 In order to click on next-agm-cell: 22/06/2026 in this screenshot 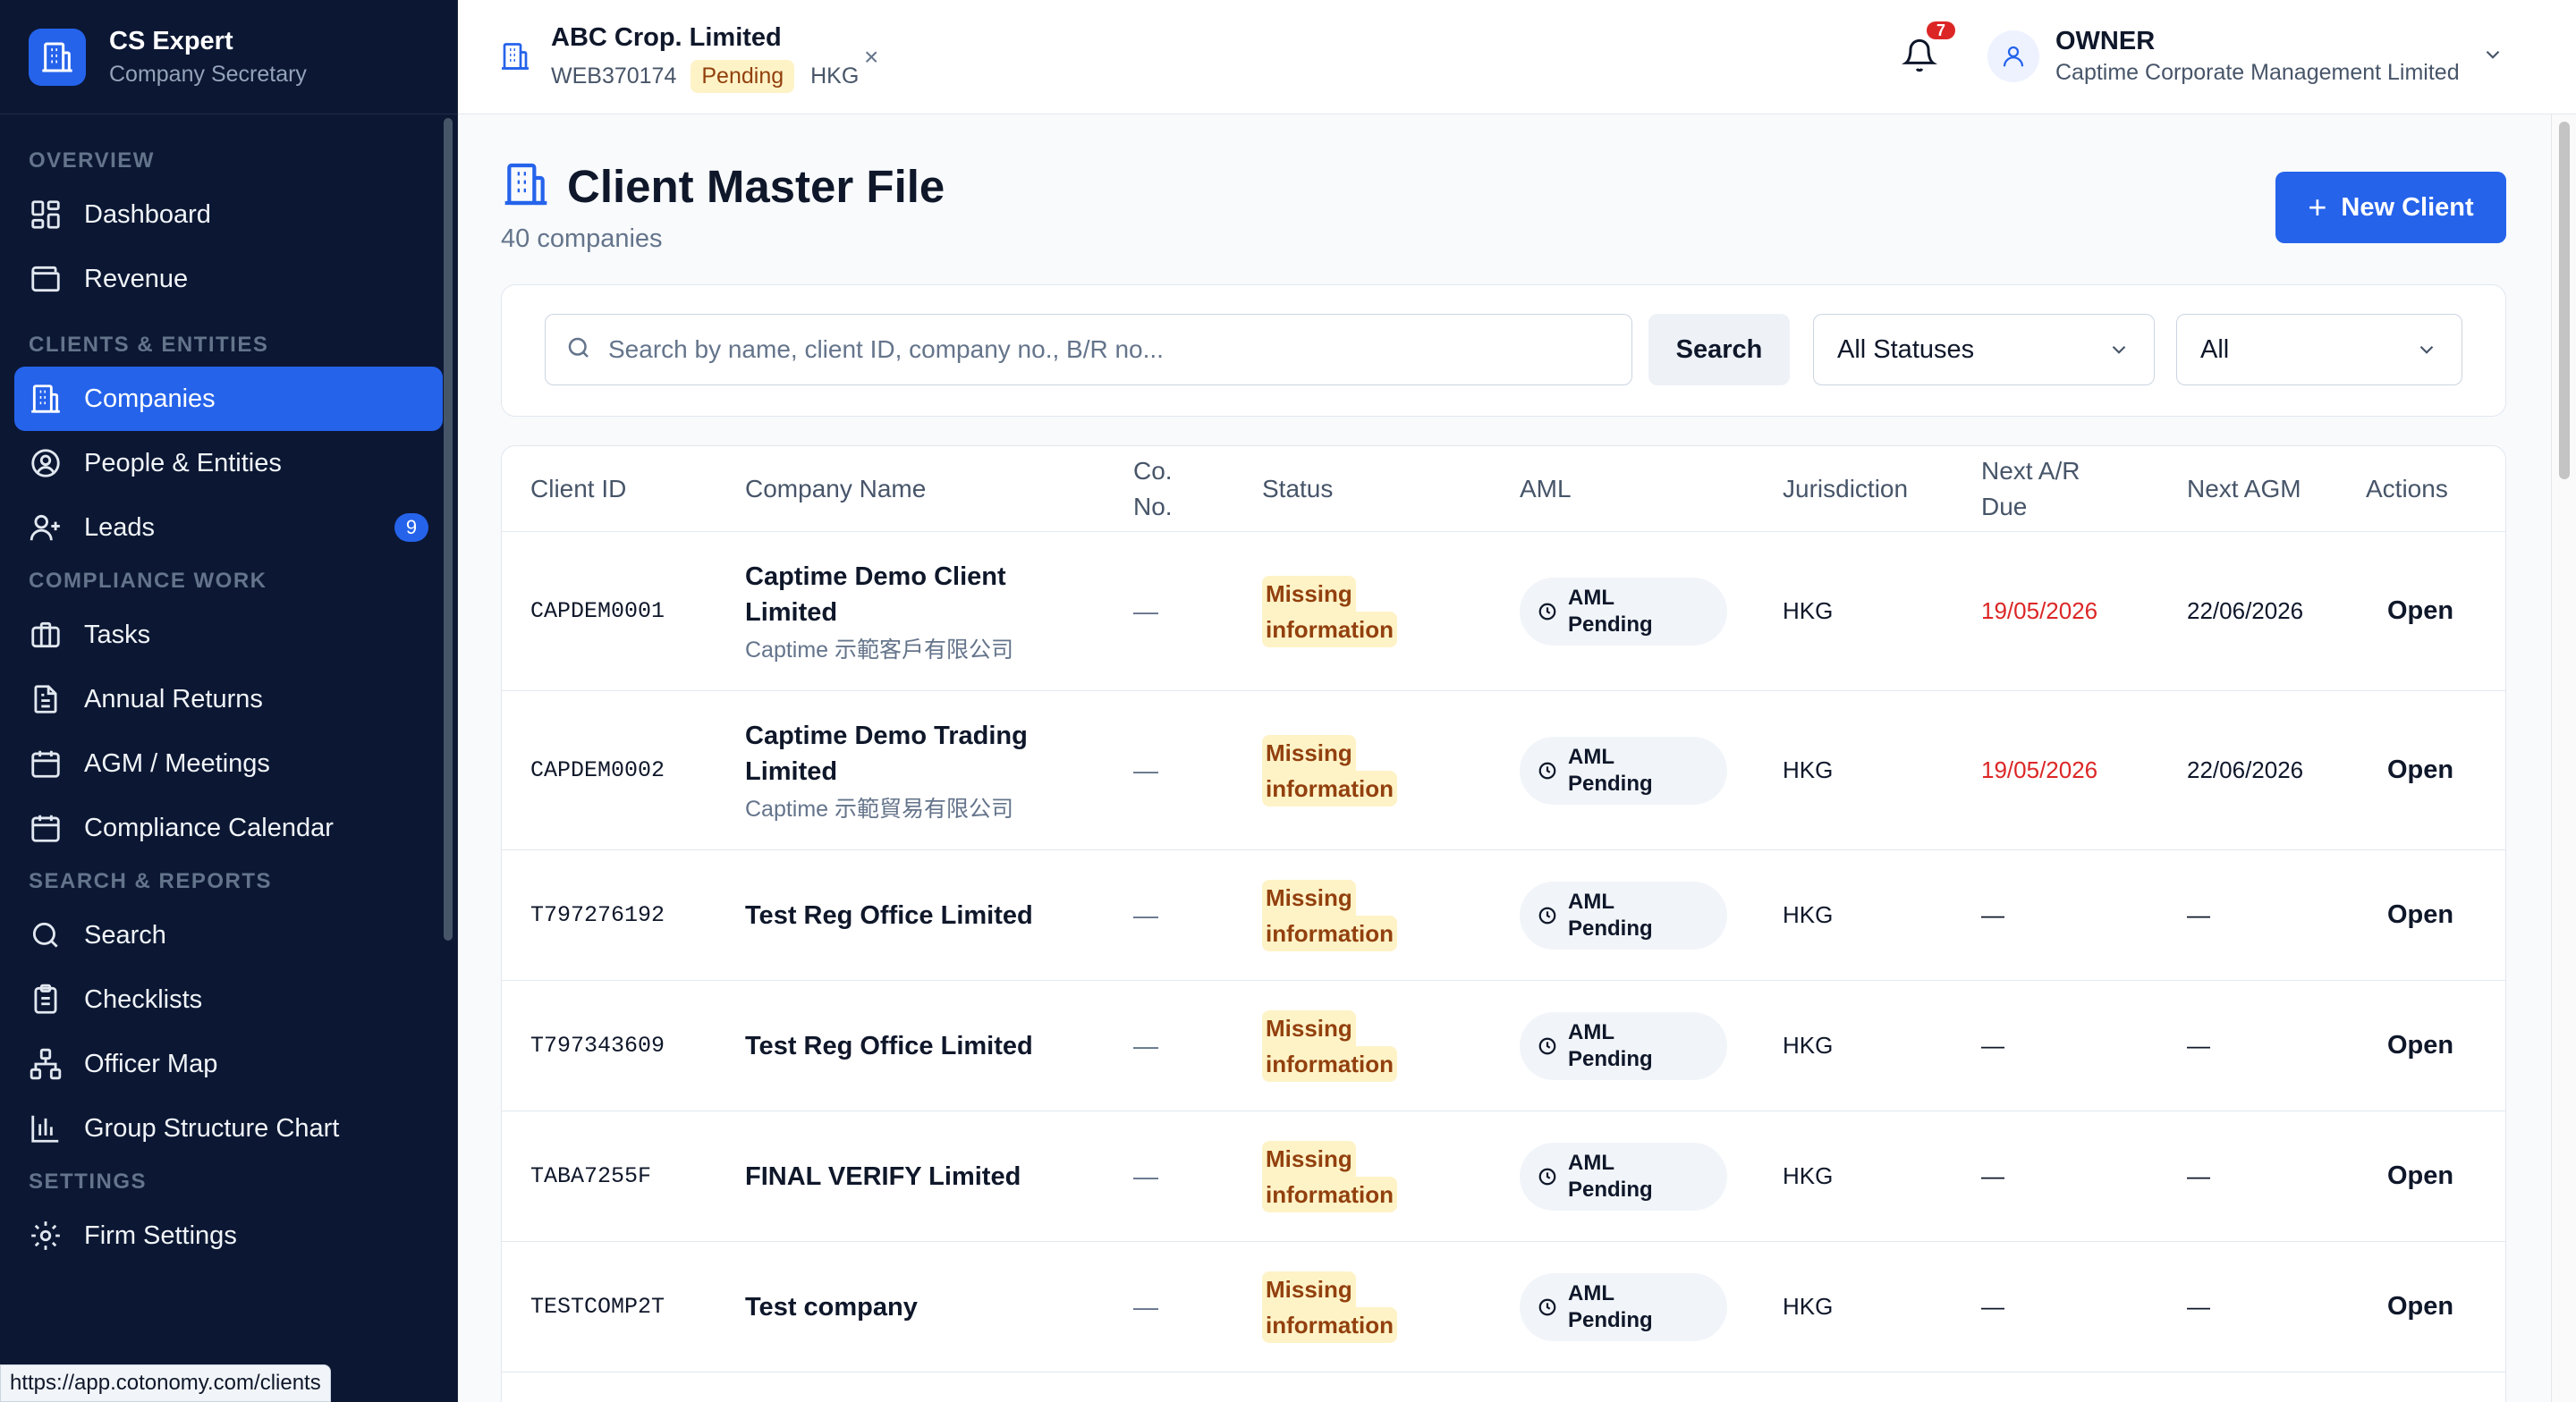, I will do `click(2245, 610)`.